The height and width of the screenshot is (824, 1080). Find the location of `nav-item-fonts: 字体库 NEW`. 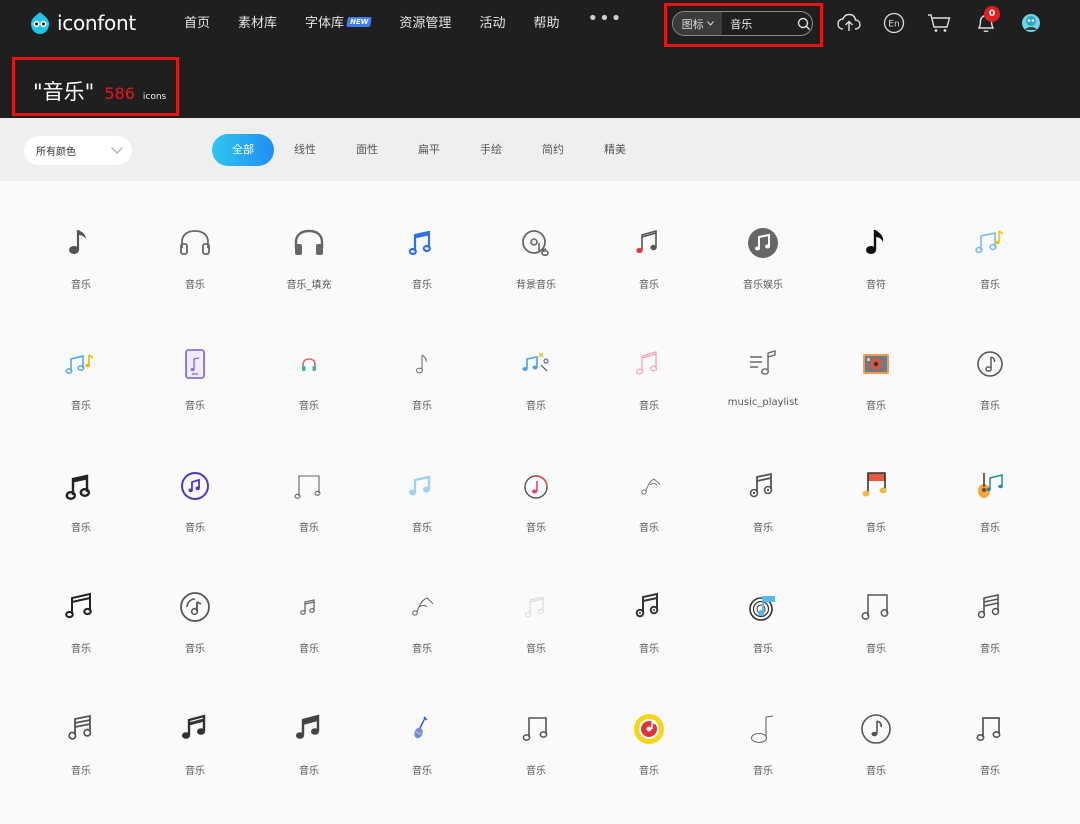

nav-item-fonts: 字体库 NEW is located at coordinates (339, 21).